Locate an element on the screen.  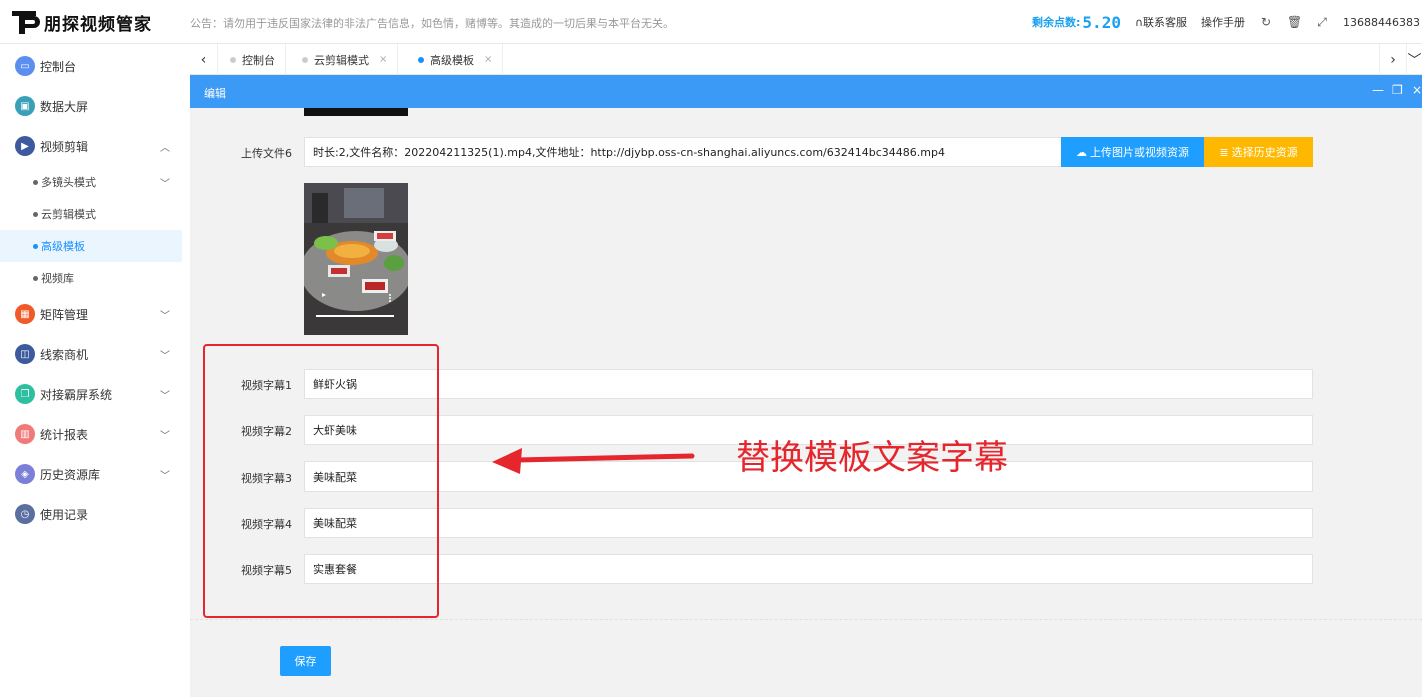
manual-link: 操作手册 is located at coordinates (1223, 22).